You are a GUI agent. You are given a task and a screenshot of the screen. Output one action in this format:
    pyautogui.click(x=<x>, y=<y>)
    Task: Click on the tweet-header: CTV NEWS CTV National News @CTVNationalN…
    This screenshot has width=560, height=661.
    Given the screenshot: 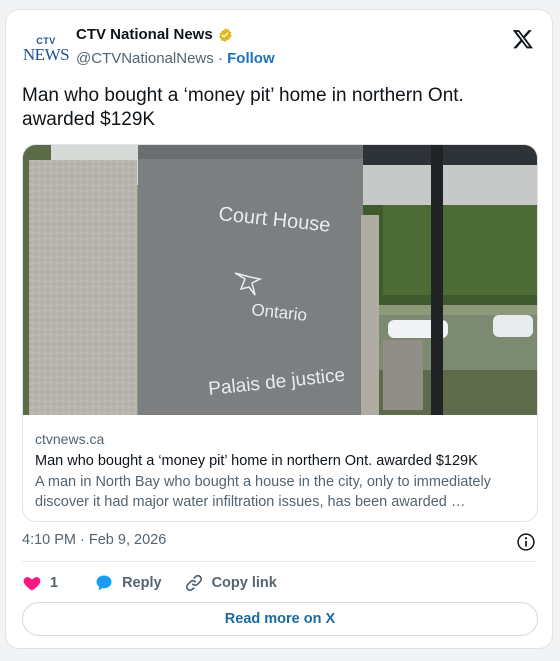 What is the action you would take?
    pyautogui.click(x=279, y=48)
    